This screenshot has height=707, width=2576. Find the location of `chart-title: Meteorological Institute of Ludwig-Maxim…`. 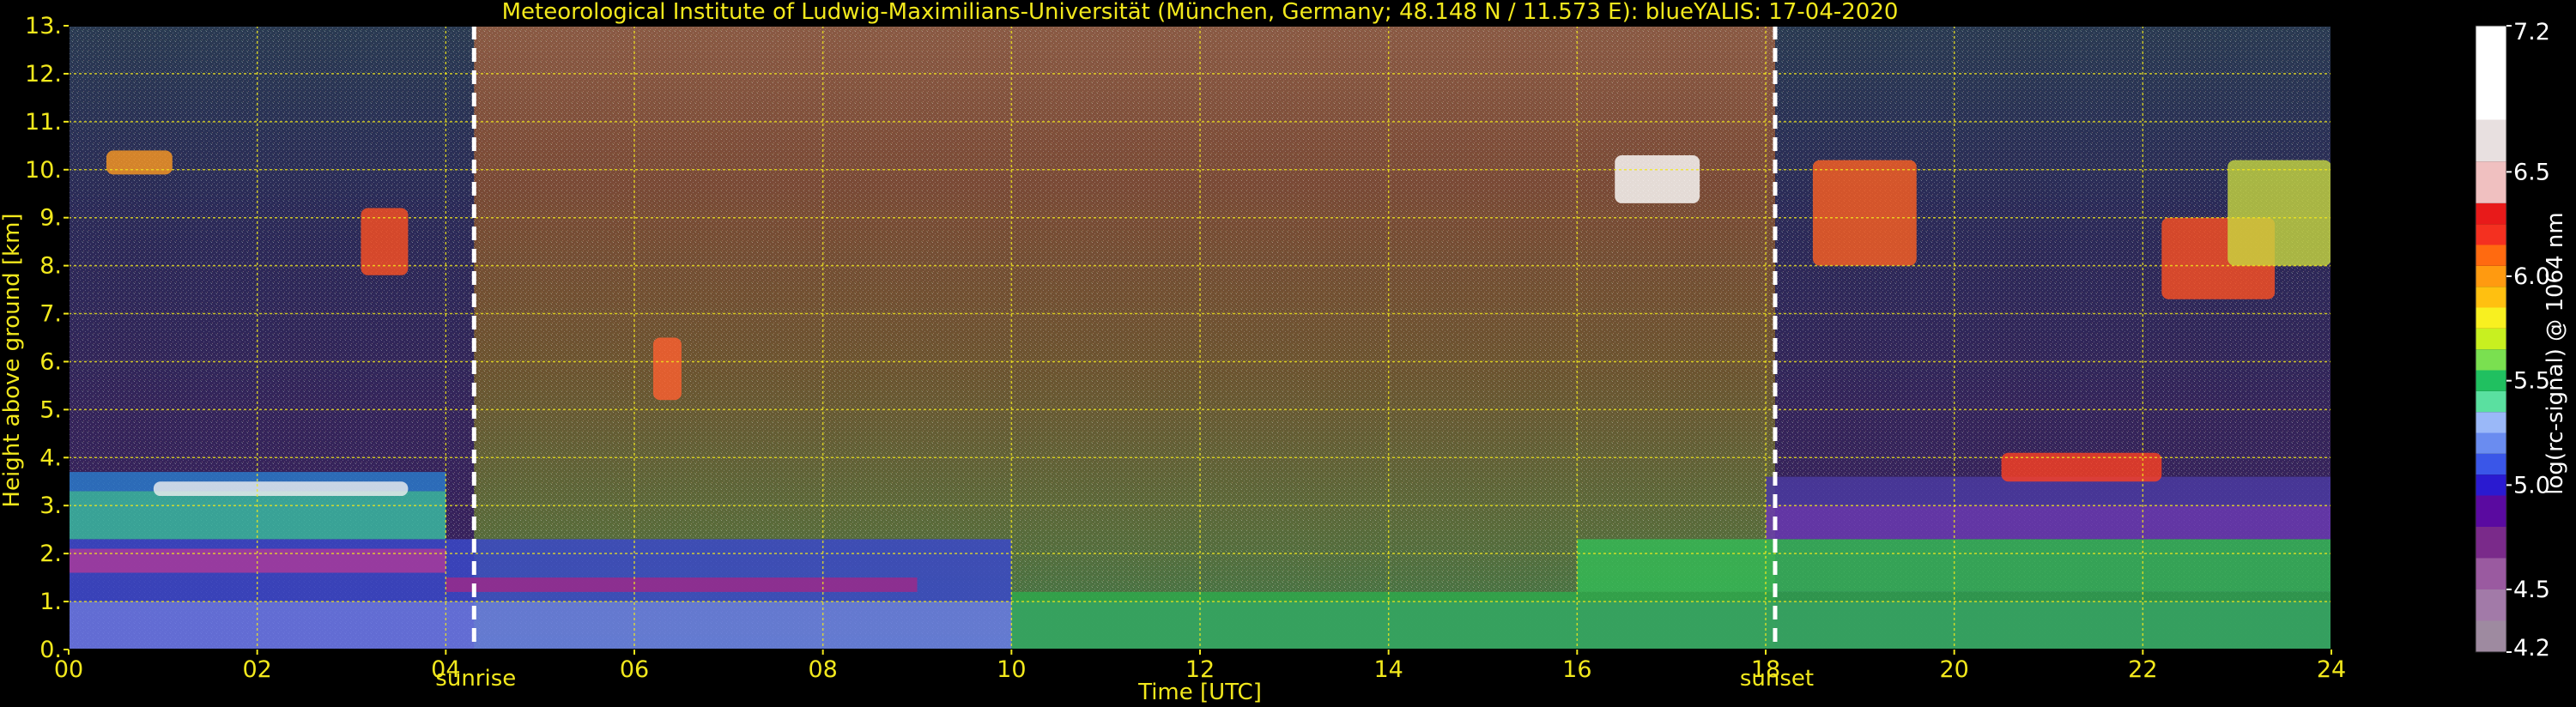

chart-title: Meteorological Institute of Ludwig-Maxim… is located at coordinates (1200, 12).